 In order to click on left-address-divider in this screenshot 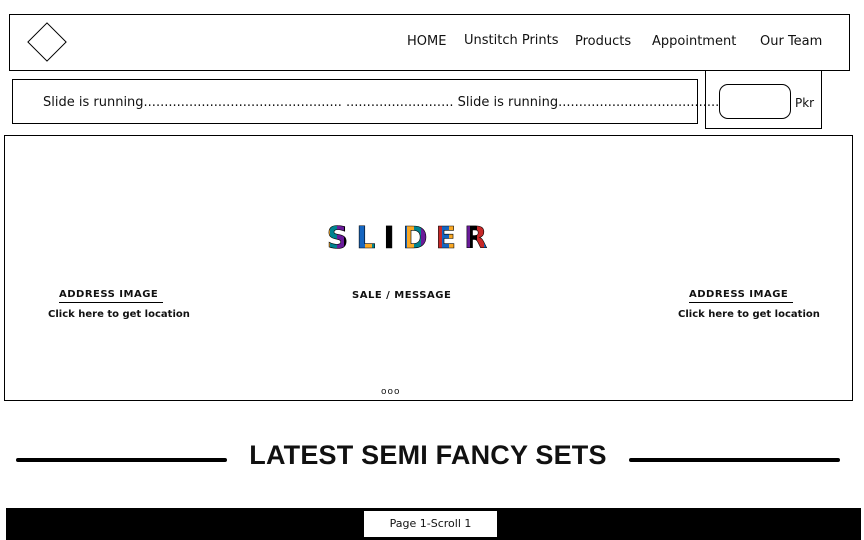, I will do `click(111, 302)`.